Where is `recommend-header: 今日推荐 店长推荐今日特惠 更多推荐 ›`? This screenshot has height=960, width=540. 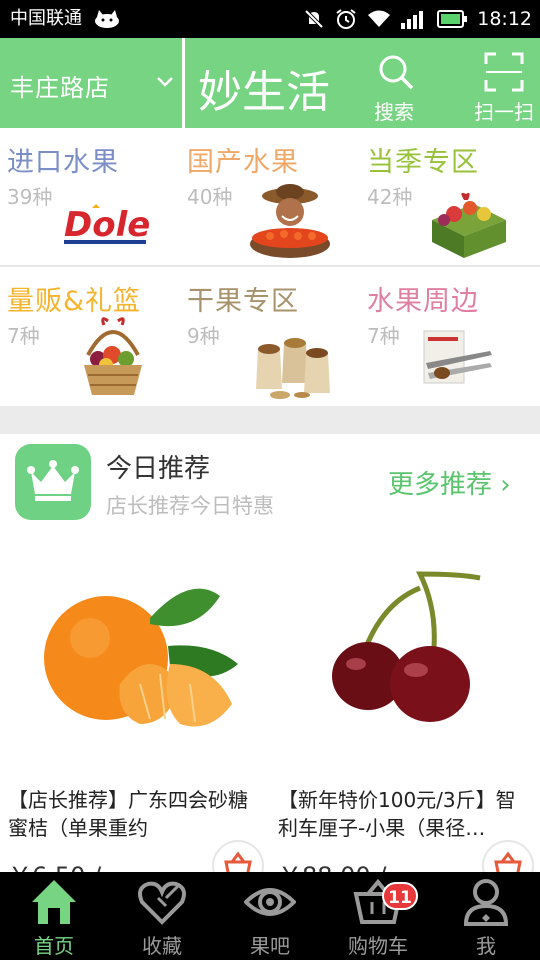
recommend-header: 今日推荐 店长推荐今日特惠 更多推荐 › is located at coordinates (270, 484).